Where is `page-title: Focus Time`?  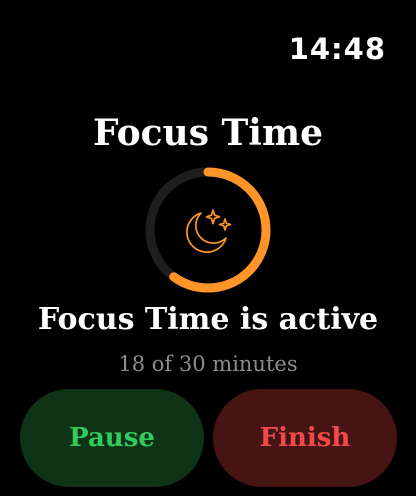 page-title: Focus Time is located at coordinates (208, 133).